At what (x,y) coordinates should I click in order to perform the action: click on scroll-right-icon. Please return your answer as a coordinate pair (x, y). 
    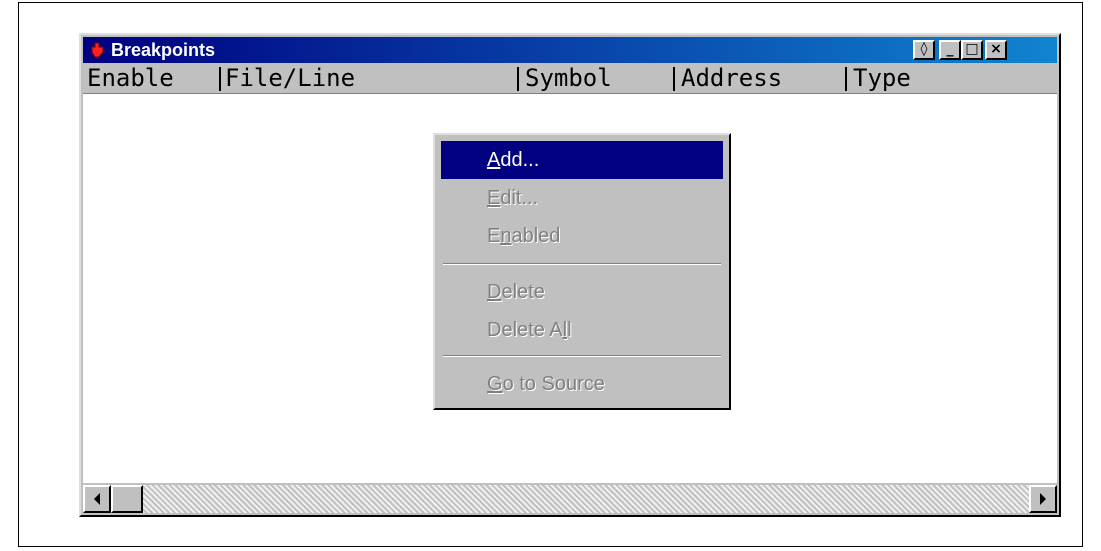
    Looking at the image, I should click on (1043, 499).